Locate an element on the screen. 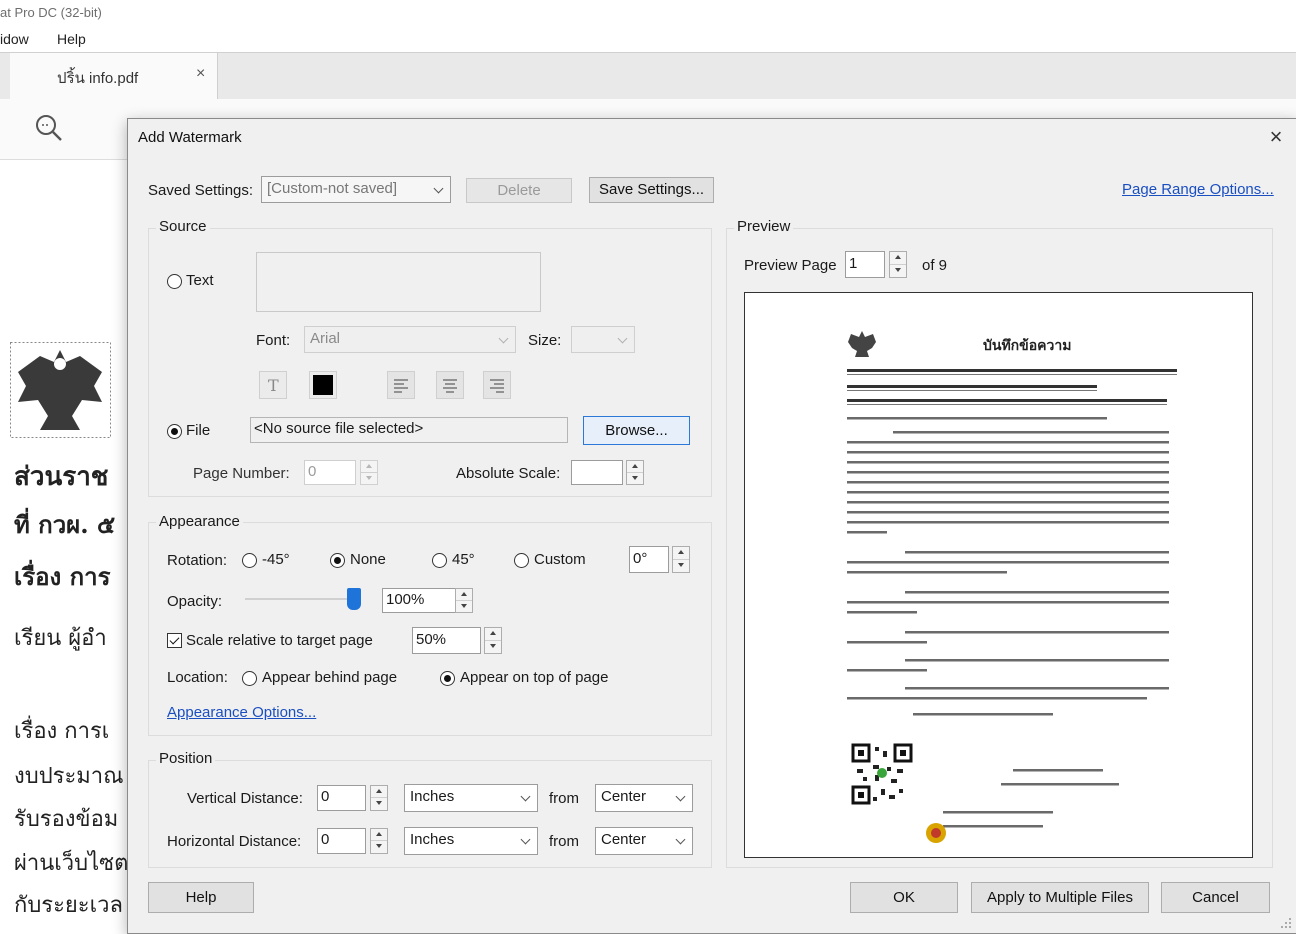 Image resolution: width=1296 pixels, height=934 pixels. rotation-custom-stepper is located at coordinates (681, 559).